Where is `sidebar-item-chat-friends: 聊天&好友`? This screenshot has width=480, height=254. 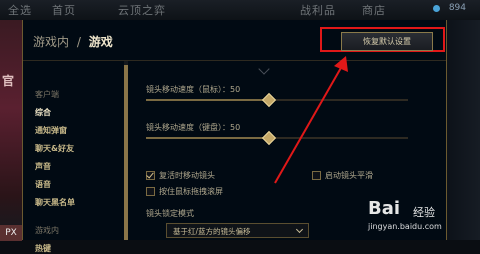 sidebar-item-chat-friends: 聊天&好友 is located at coordinates (54, 148).